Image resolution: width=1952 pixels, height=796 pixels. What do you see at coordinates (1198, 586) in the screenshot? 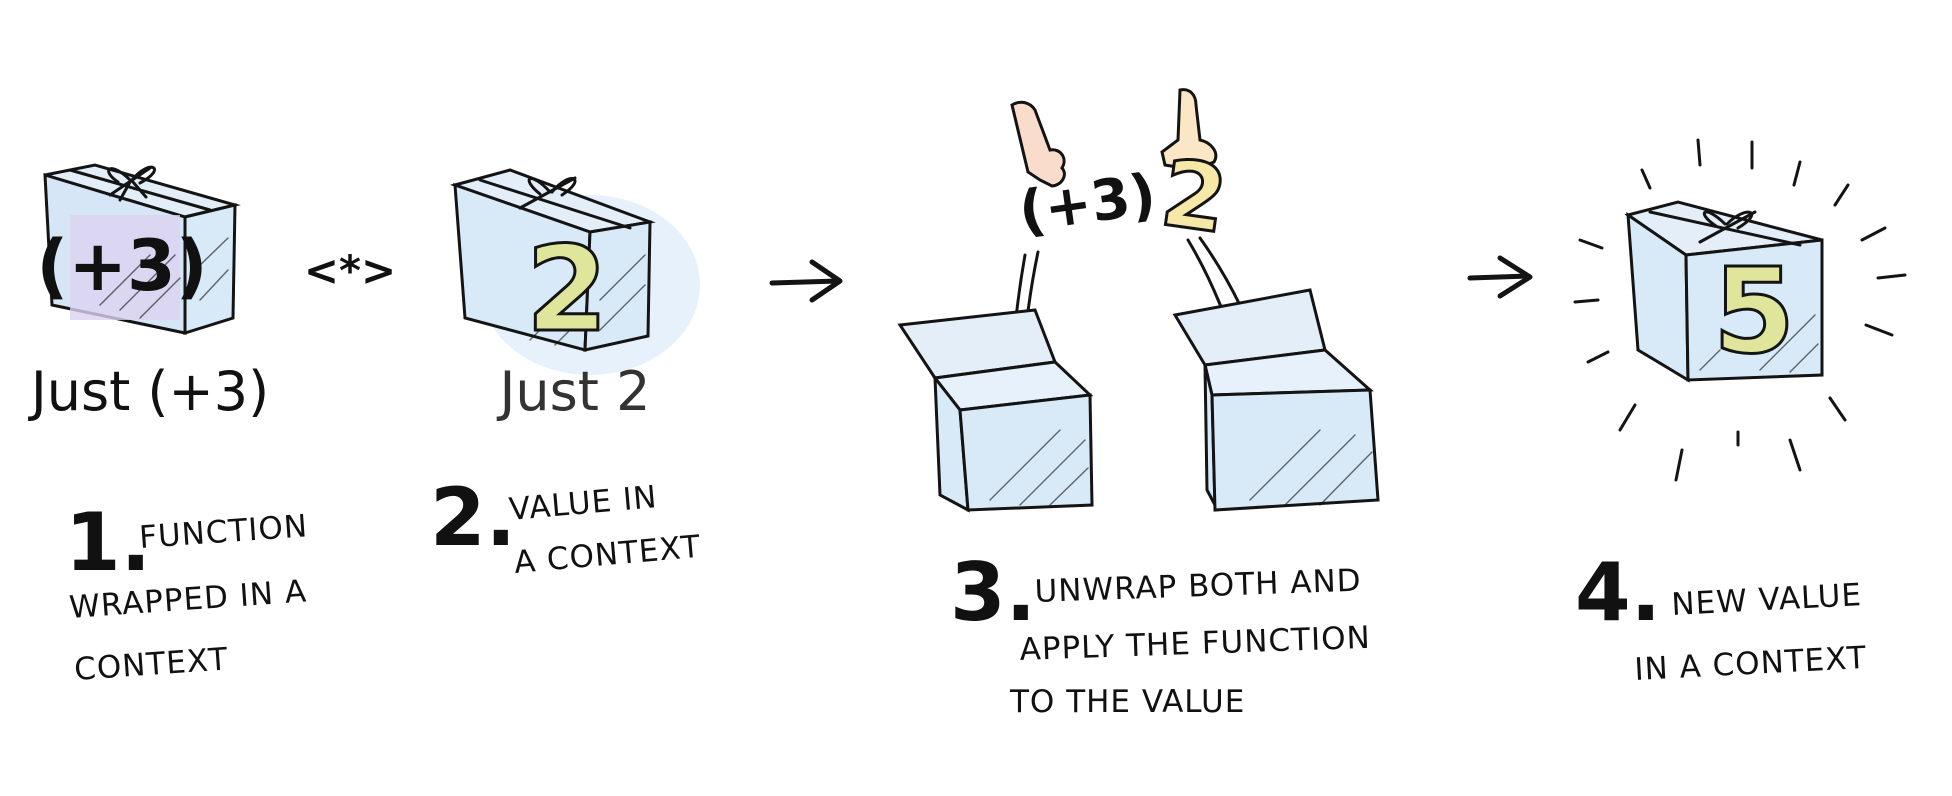
I see `step-3-caption-line-1: UNWRAP BOTH AND` at bounding box center [1198, 586].